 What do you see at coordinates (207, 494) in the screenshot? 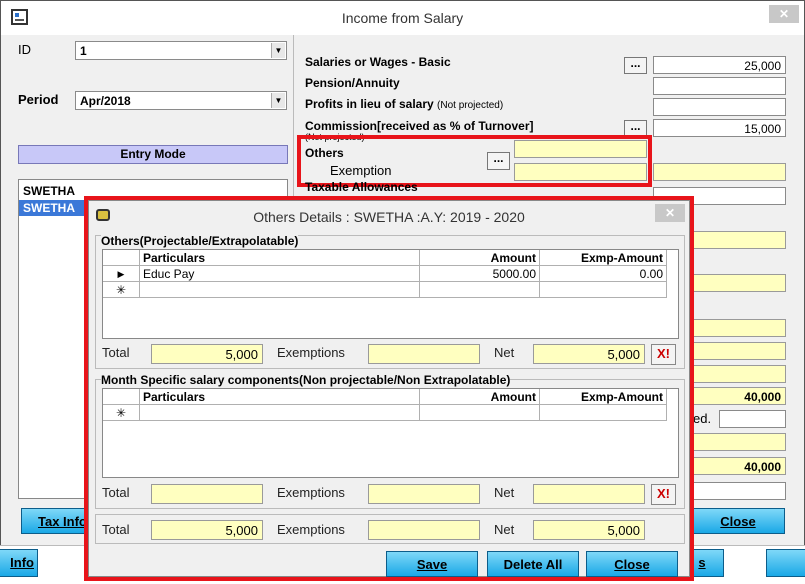
I see `s2-total-value` at bounding box center [207, 494].